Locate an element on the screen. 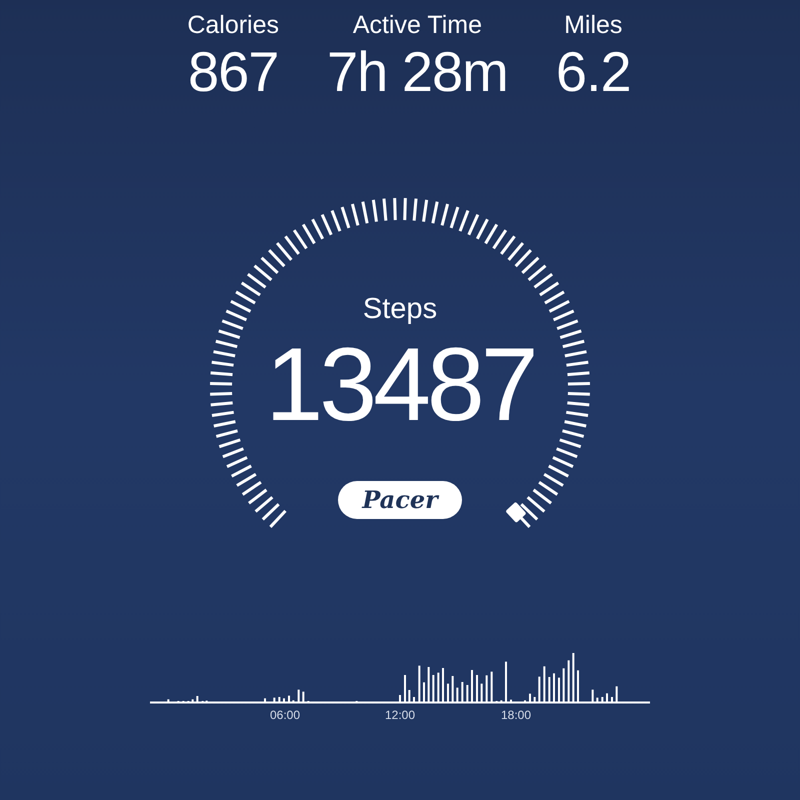 This screenshot has height=800, width=800. steps-count: 13487 is located at coordinates (400, 385).